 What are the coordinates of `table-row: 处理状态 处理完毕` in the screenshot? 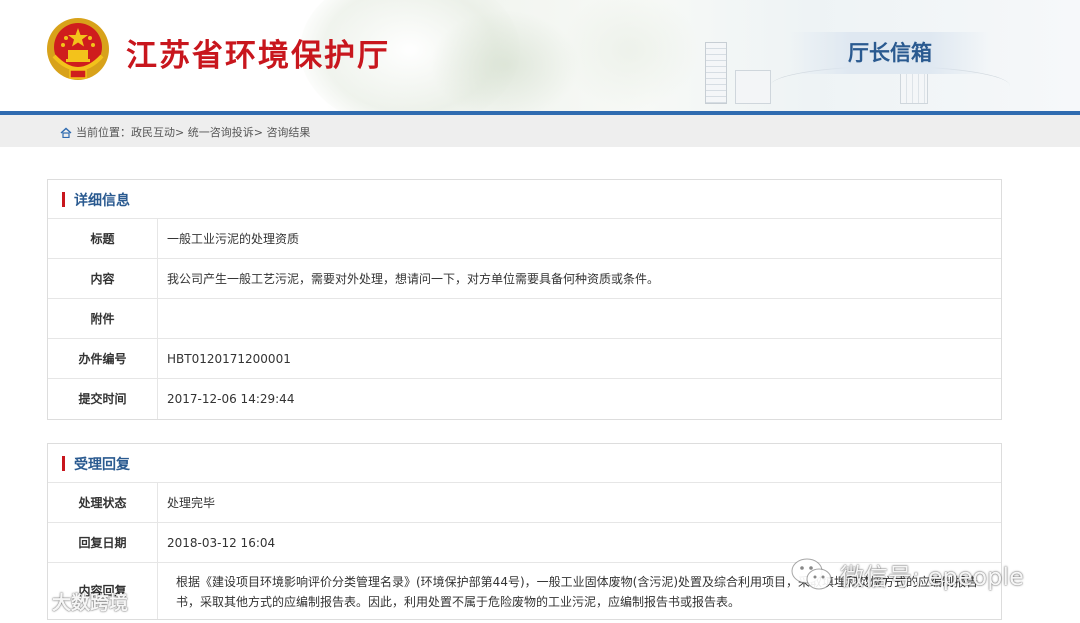 It's located at (524, 503).